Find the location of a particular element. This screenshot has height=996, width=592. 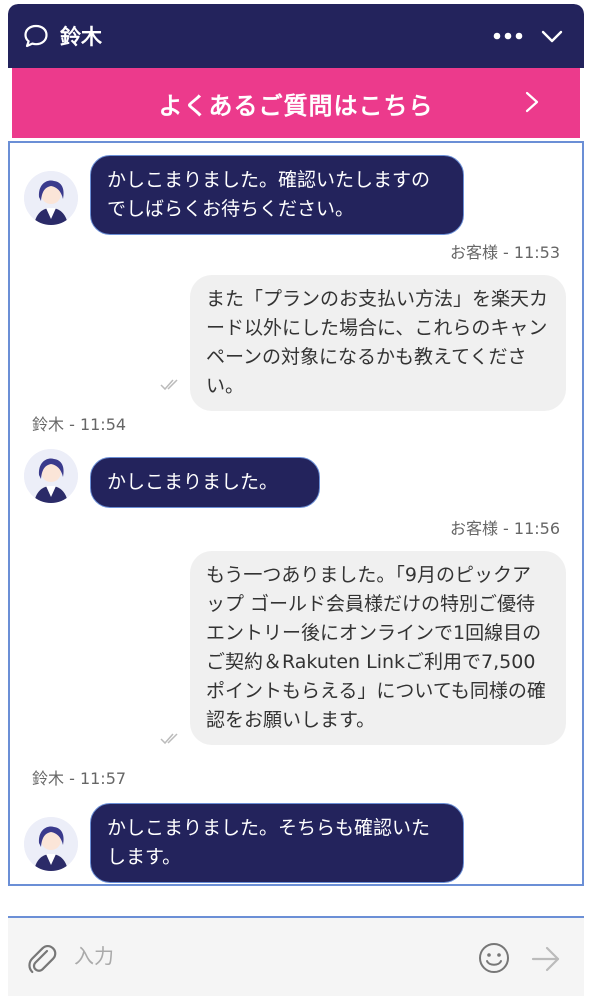

chevron-down-icon is located at coordinates (552, 36).